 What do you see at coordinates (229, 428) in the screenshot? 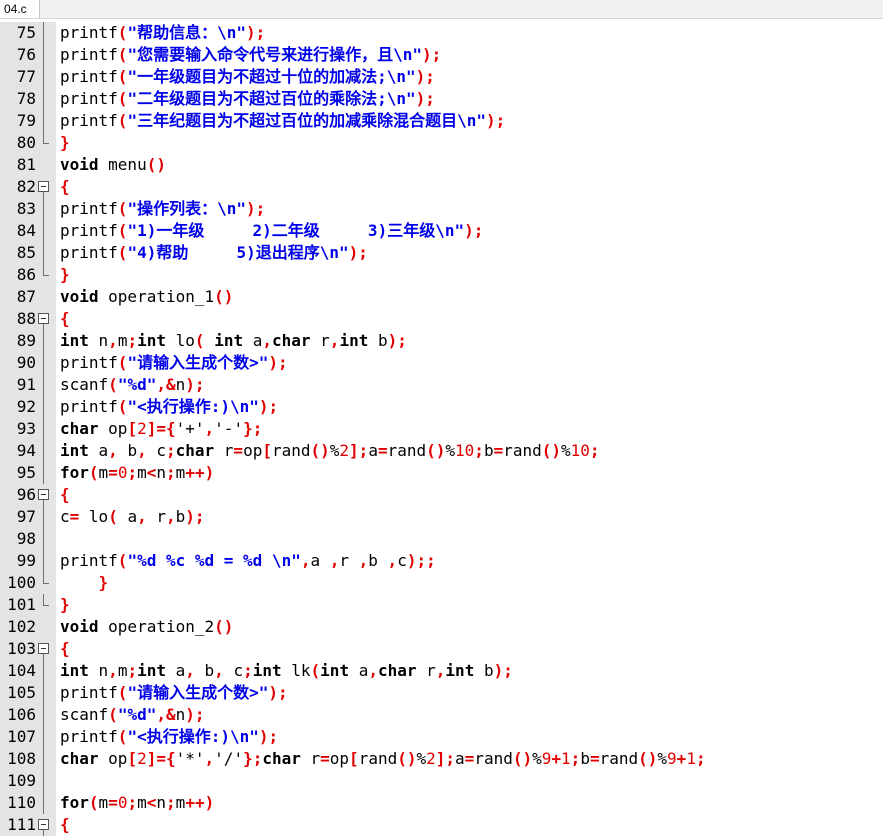
I see `code-token-plain: '-'` at bounding box center [229, 428].